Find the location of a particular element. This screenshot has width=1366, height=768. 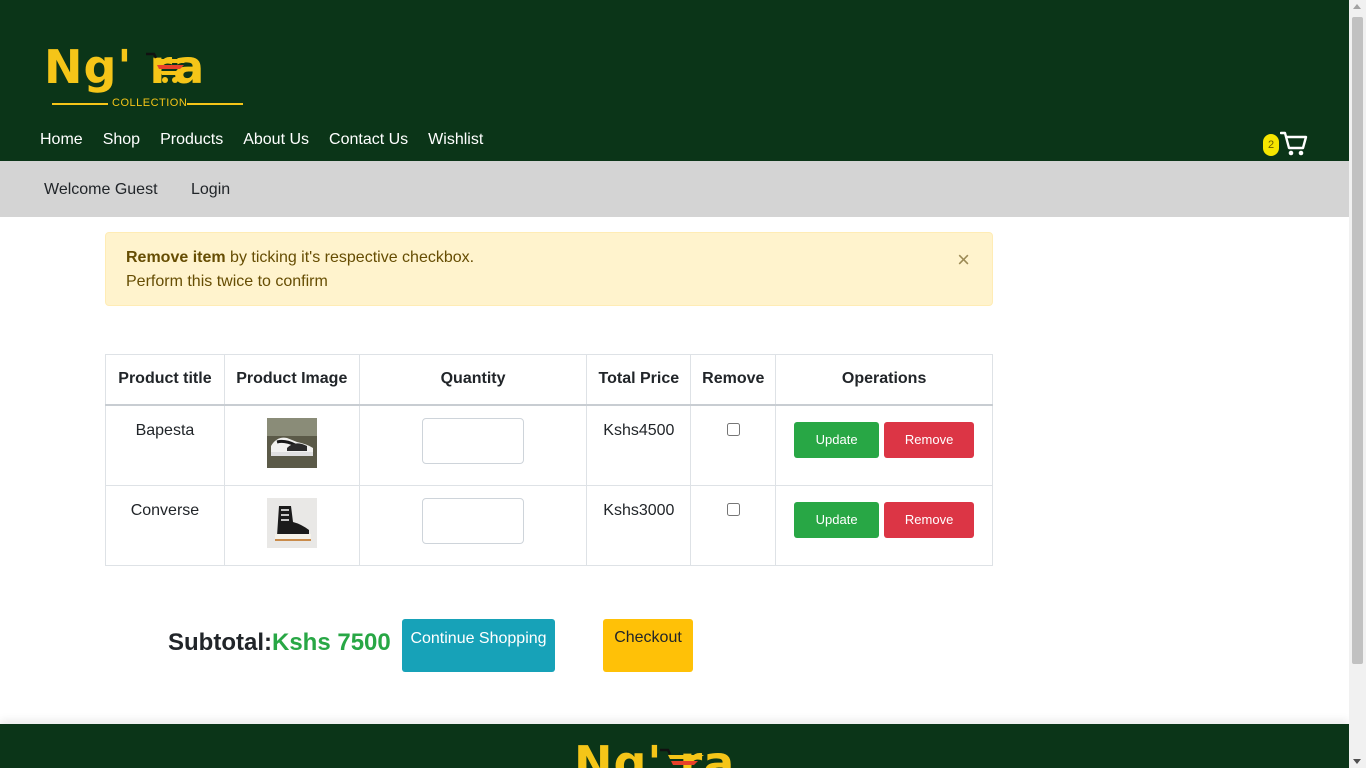

footer-logo-cart-icon is located at coordinates (682, 756).